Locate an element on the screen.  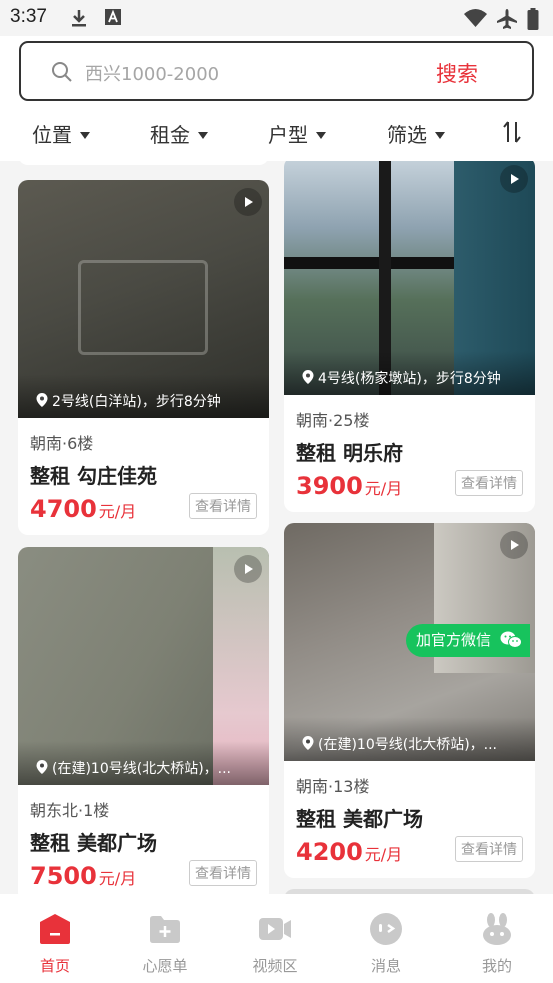
card-body: 朝南·13楼 整租 美都广场 4200 元/月 查看详情 is located at coordinates (409, 819).